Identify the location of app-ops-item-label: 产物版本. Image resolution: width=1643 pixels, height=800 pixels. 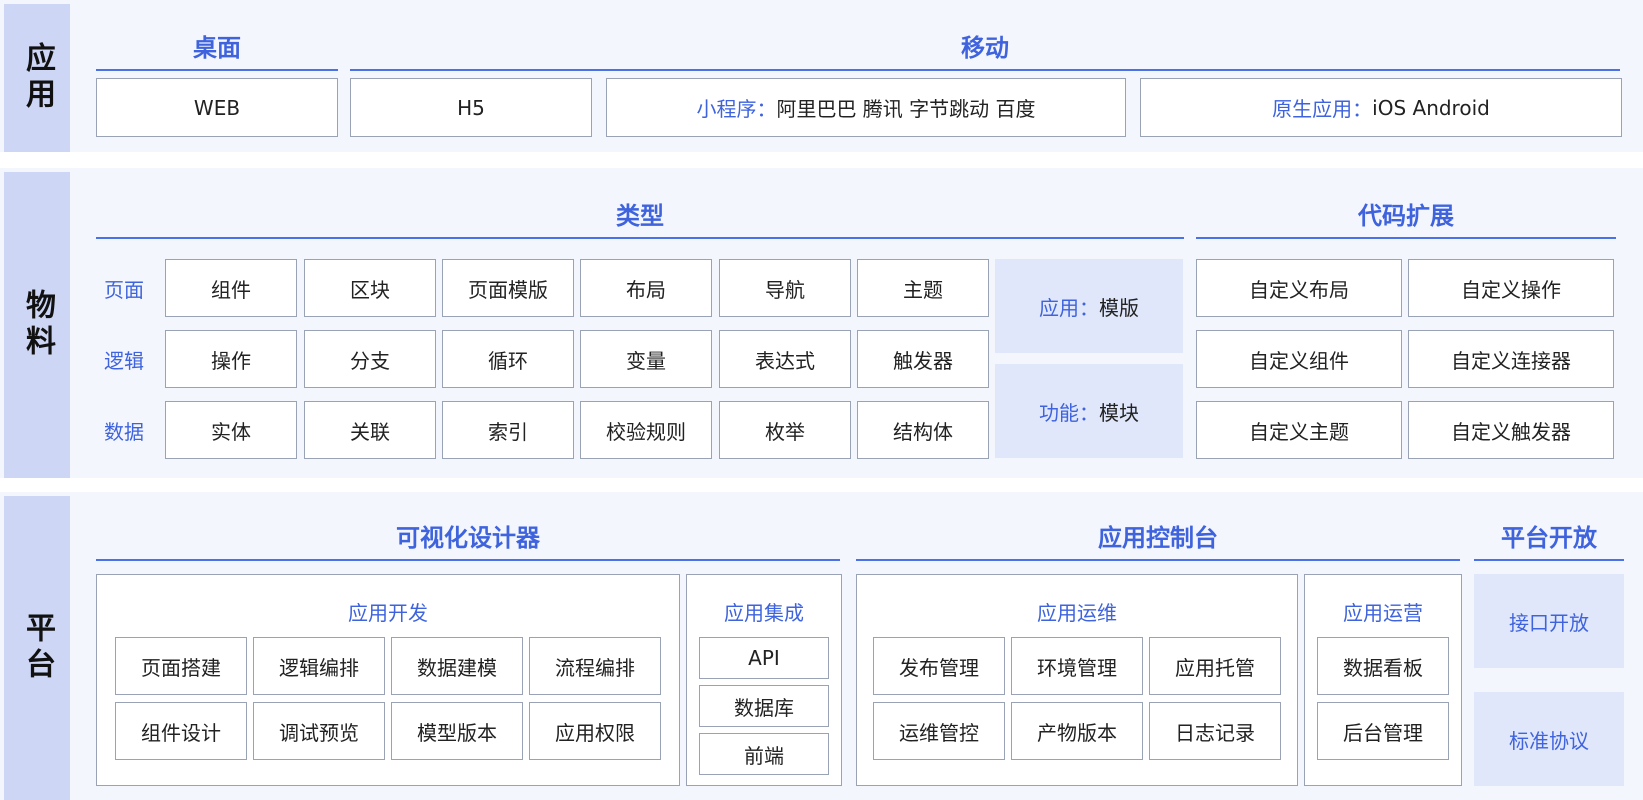
(1077, 732).